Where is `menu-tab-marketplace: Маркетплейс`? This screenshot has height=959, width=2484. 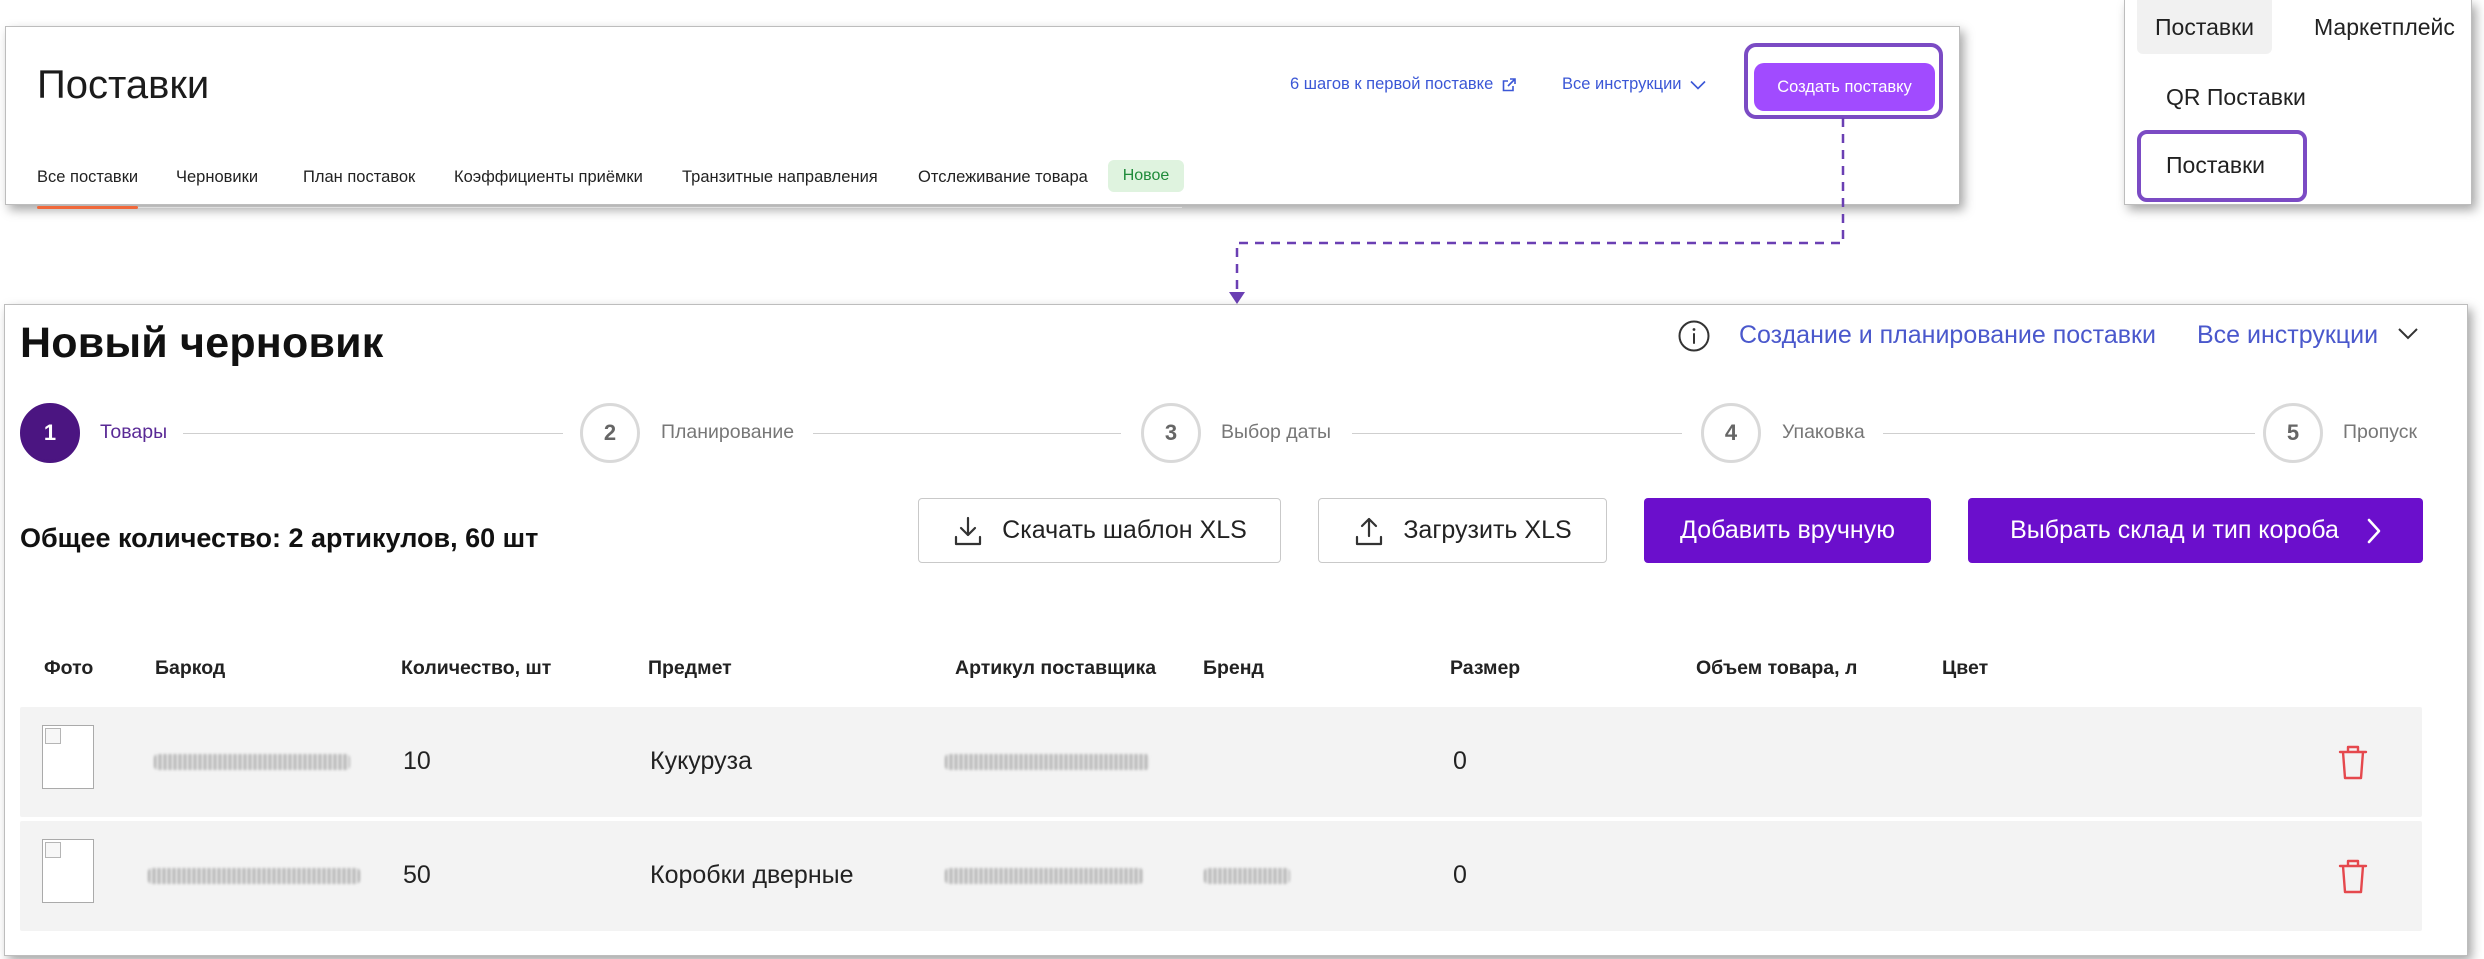
menu-tab-marketplace: Маркетплейс is located at coordinates (2384, 27).